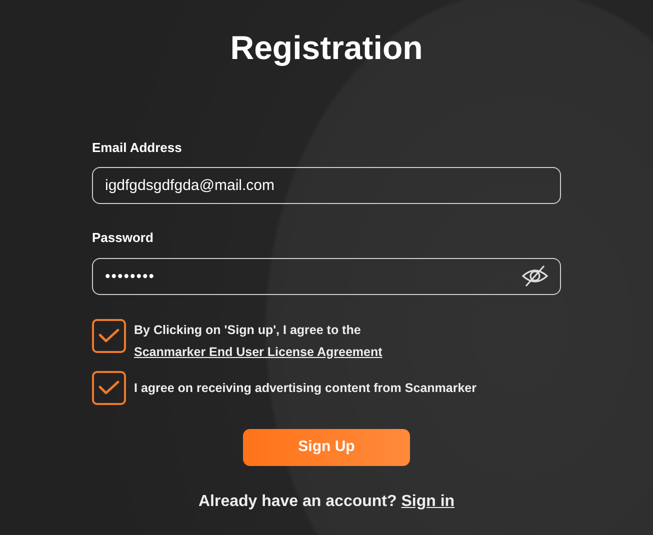  I want to click on agreement-text: By Clicking on 'Sign up', I agree to the Scanmarker End User License Agreement, so click(259, 341).